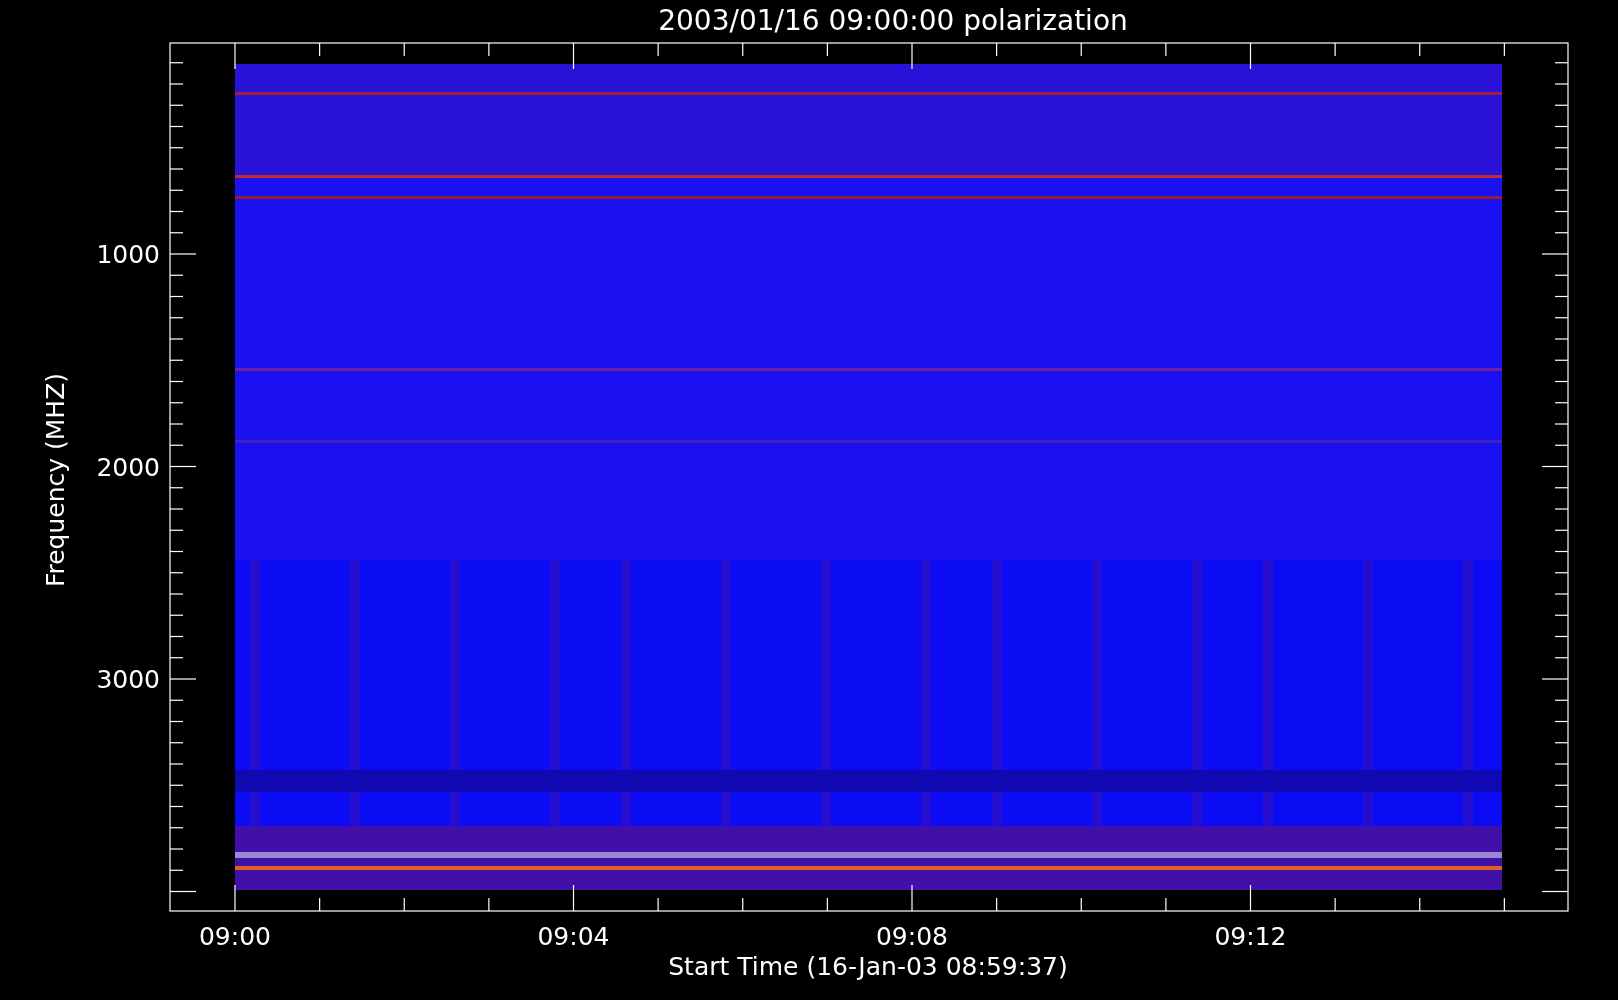 Image resolution: width=1618 pixels, height=1000 pixels. What do you see at coordinates (1250, 936) in the screenshot?
I see `x-tick-label: 09:12` at bounding box center [1250, 936].